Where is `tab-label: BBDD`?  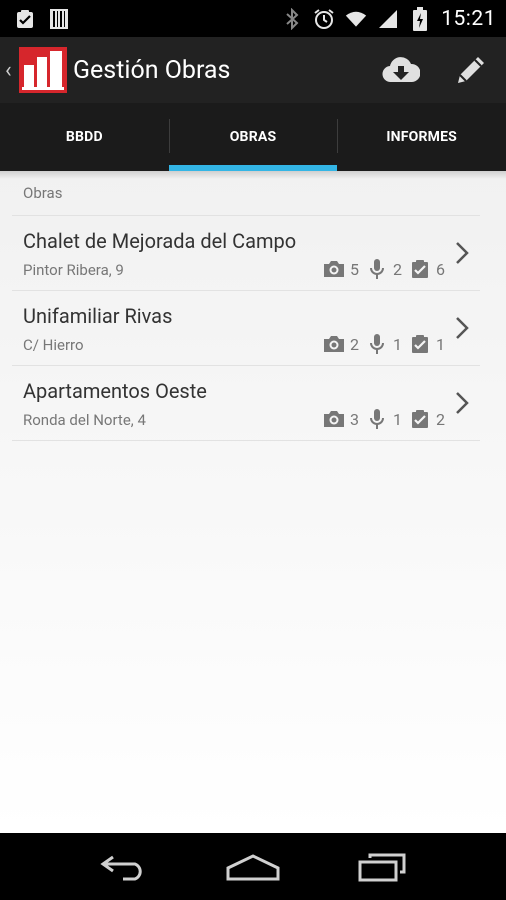 tab-label: BBDD is located at coordinates (84, 137).